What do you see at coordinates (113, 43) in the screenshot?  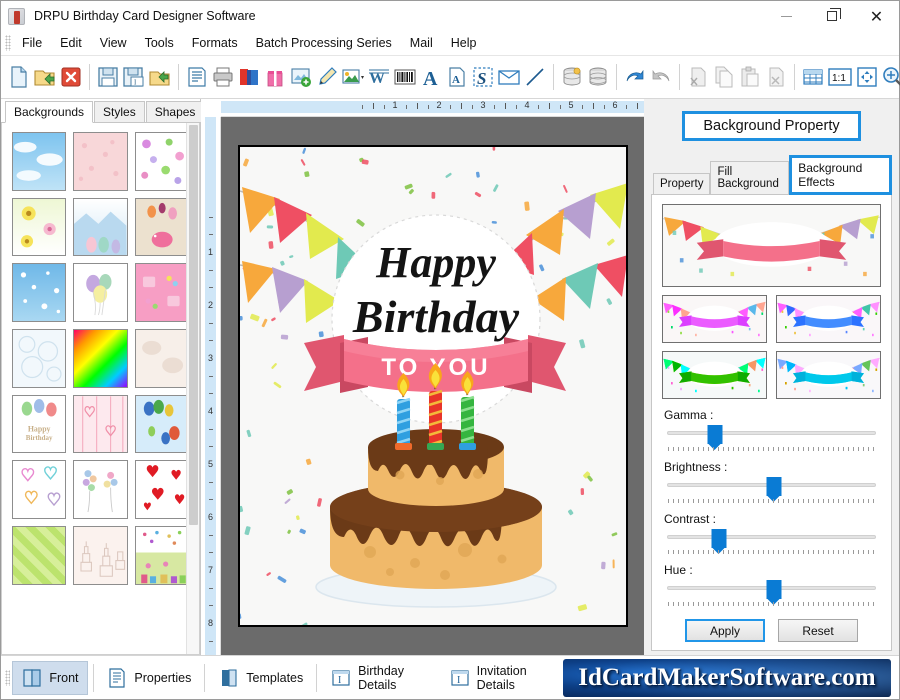 I see `menu-item-view: View` at bounding box center [113, 43].